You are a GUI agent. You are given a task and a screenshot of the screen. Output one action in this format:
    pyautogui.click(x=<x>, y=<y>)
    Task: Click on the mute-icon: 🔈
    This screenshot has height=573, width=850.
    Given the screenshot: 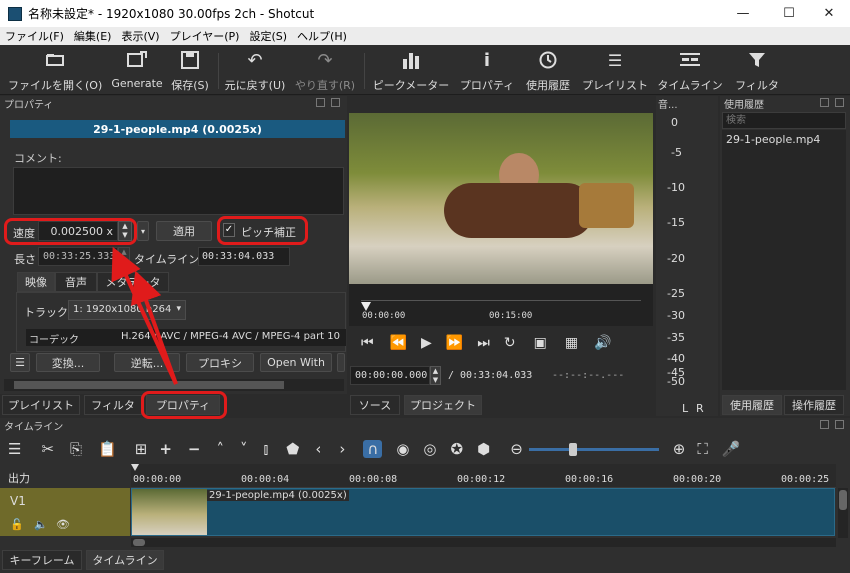 What is the action you would take?
    pyautogui.click(x=41, y=524)
    